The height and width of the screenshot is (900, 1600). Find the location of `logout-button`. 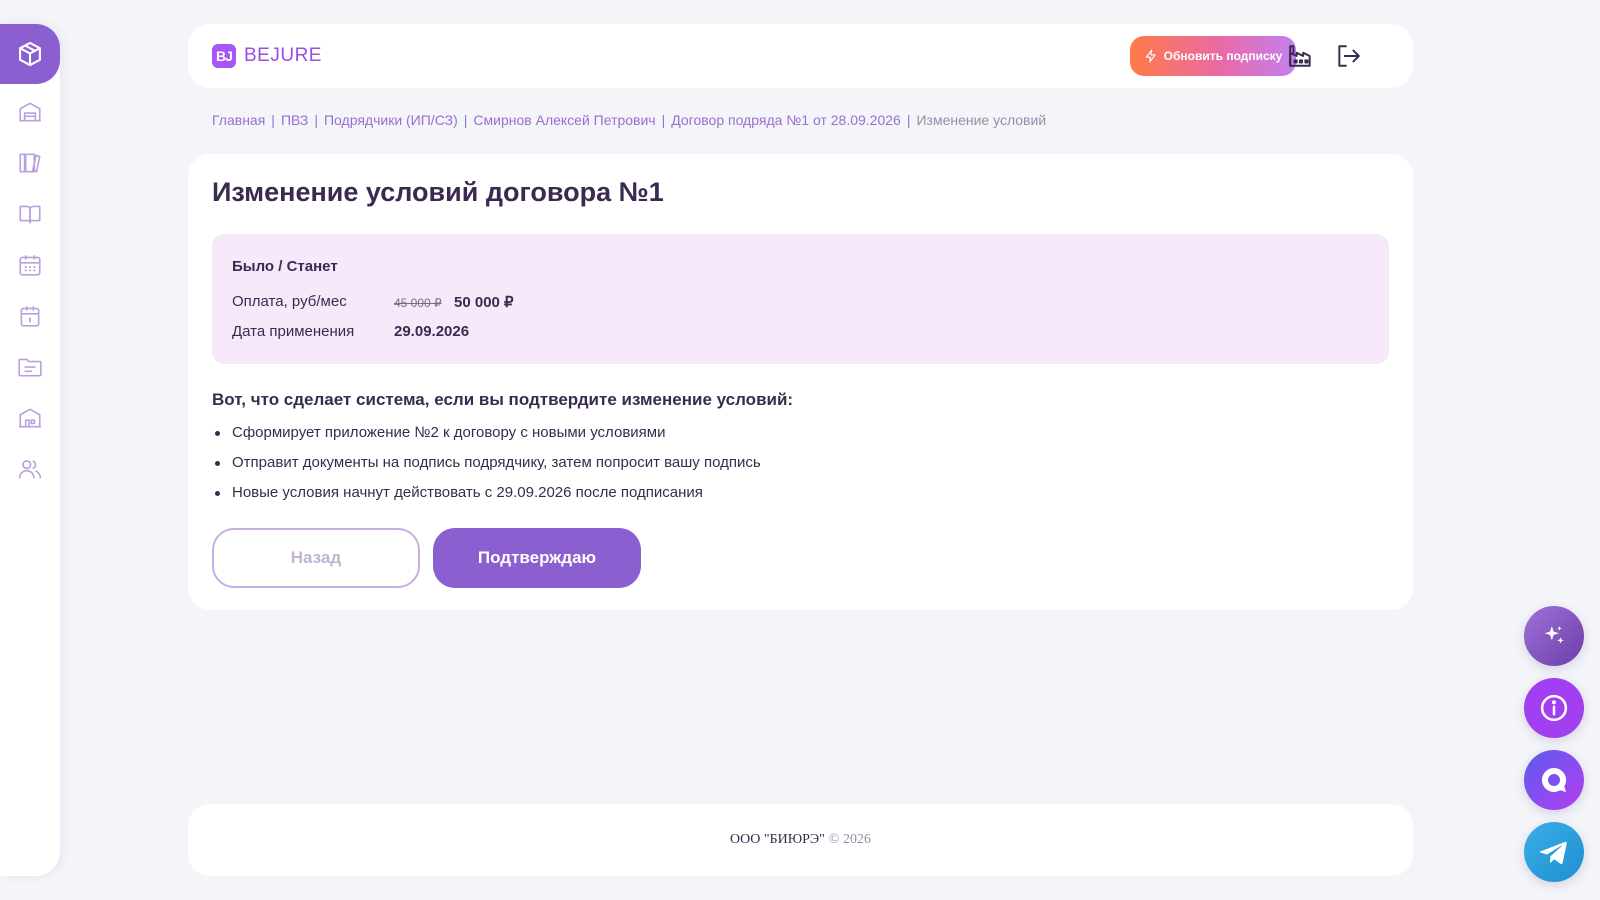

logout-button is located at coordinates (1348, 56).